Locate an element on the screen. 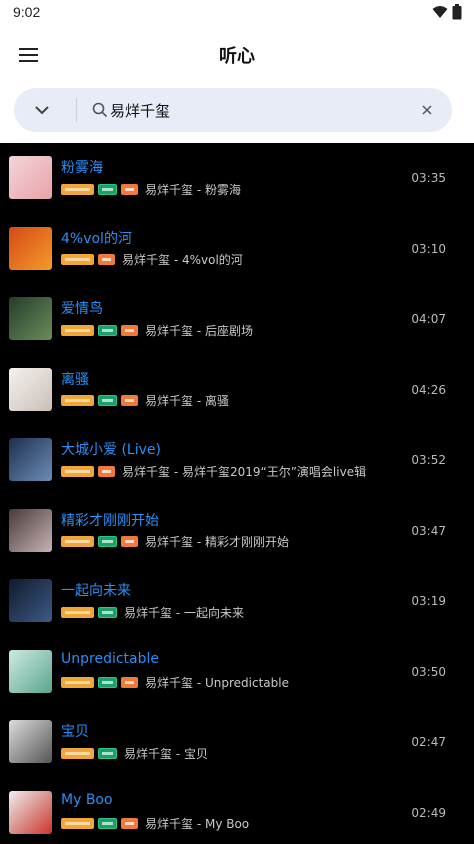  app-bar: 听心 is located at coordinates (237, 55).